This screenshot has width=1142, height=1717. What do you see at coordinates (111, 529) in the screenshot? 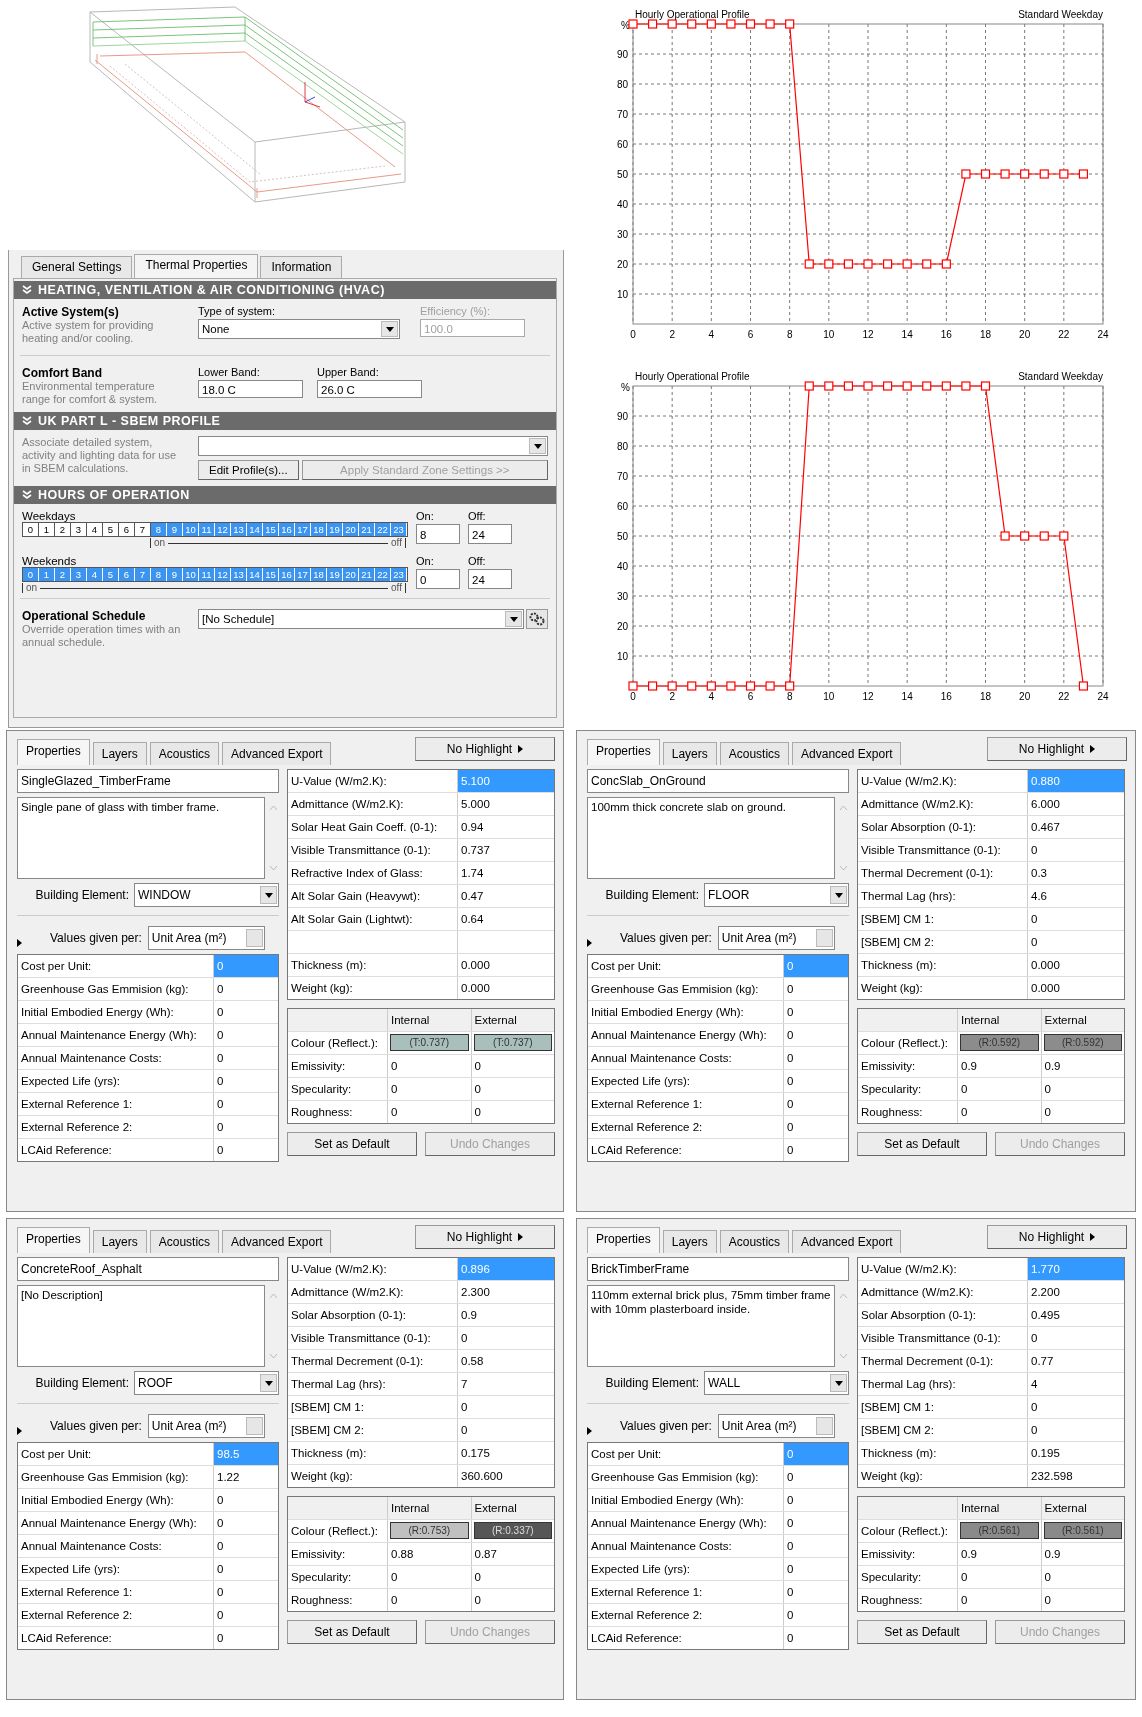
I see `hour-cell: 5` at bounding box center [111, 529].